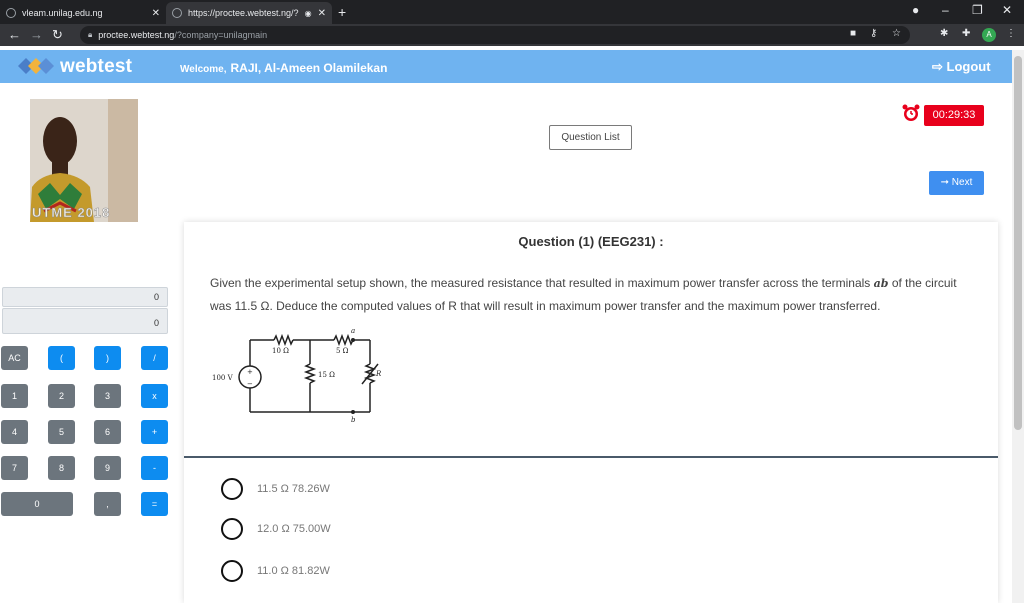 This screenshot has height=603, width=1024. What do you see at coordinates (591, 457) in the screenshot?
I see `options-divider` at bounding box center [591, 457].